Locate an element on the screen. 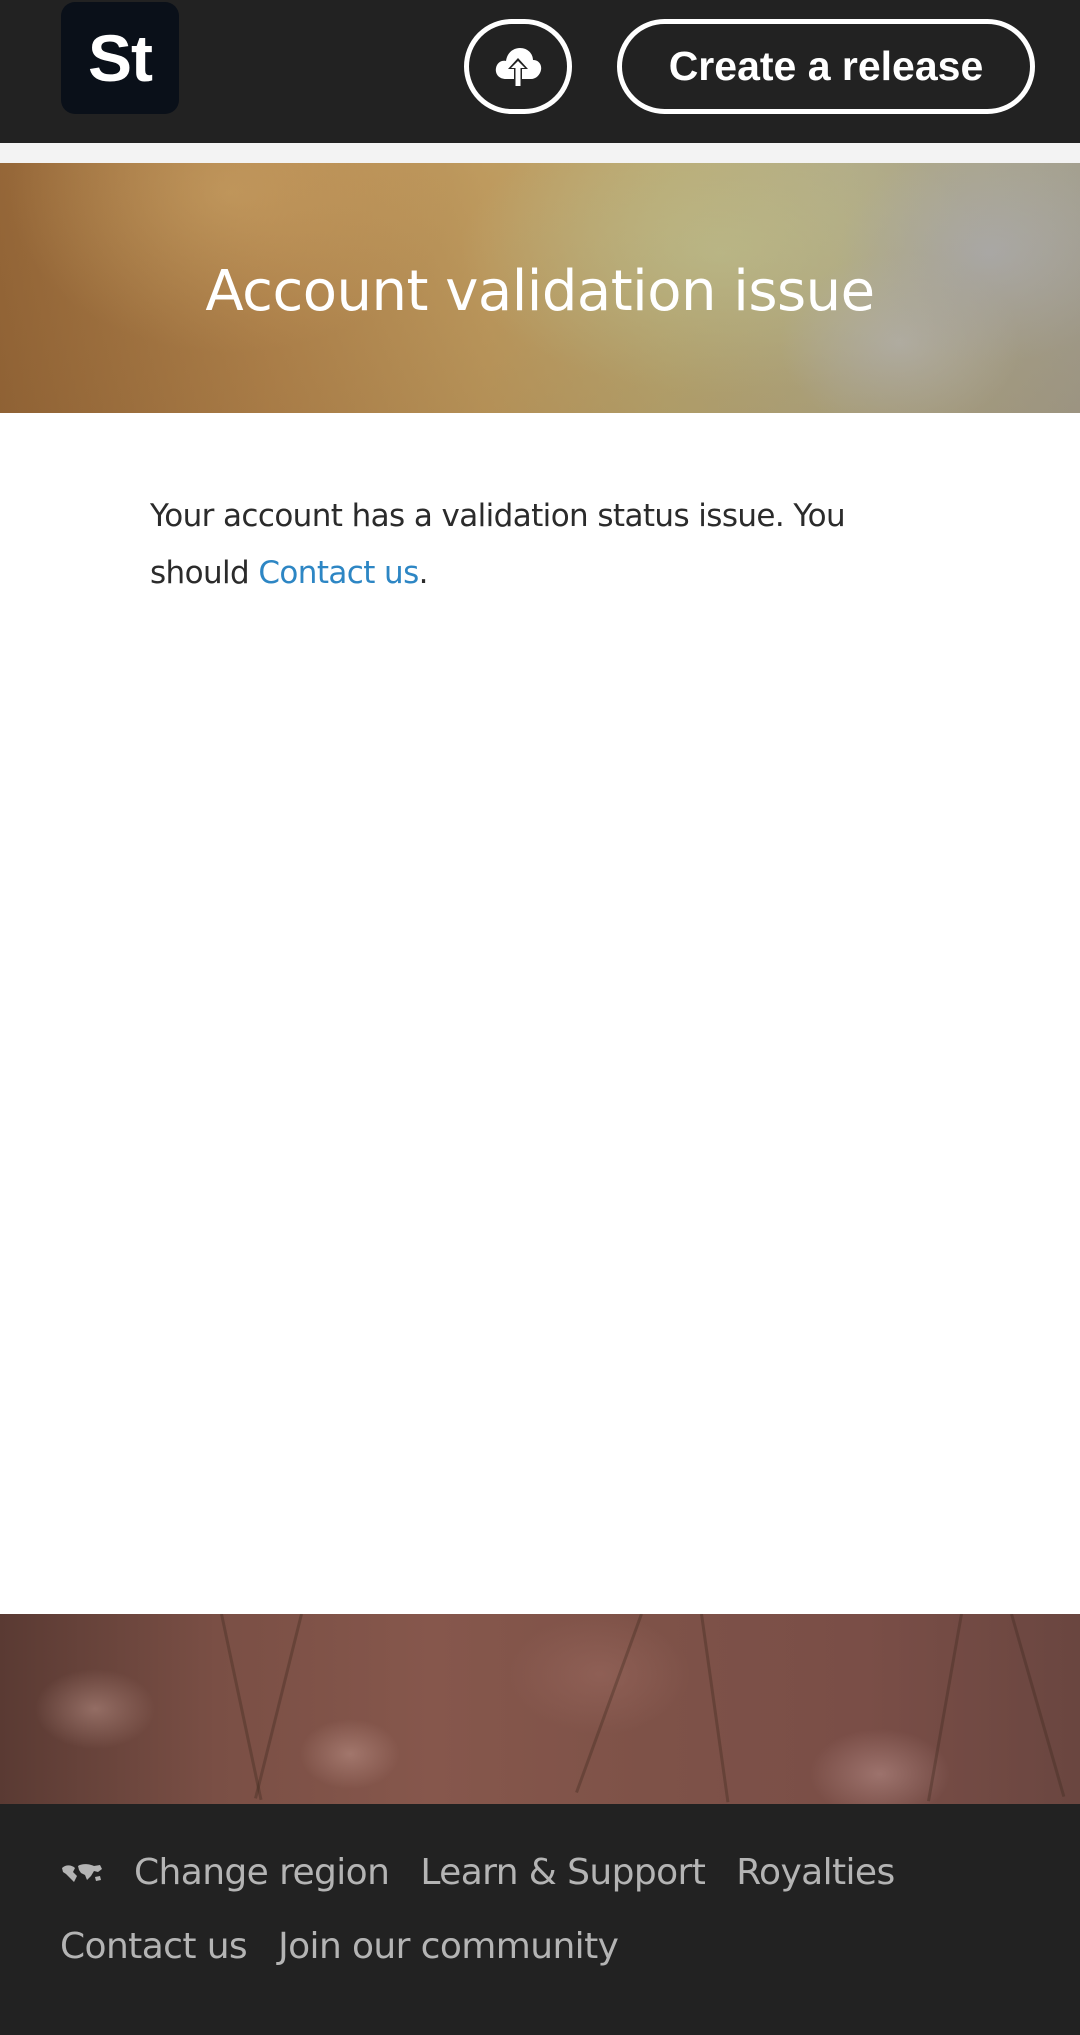 The image size is (1080, 2035). top-header: St Create a release is located at coordinates (540, 71).